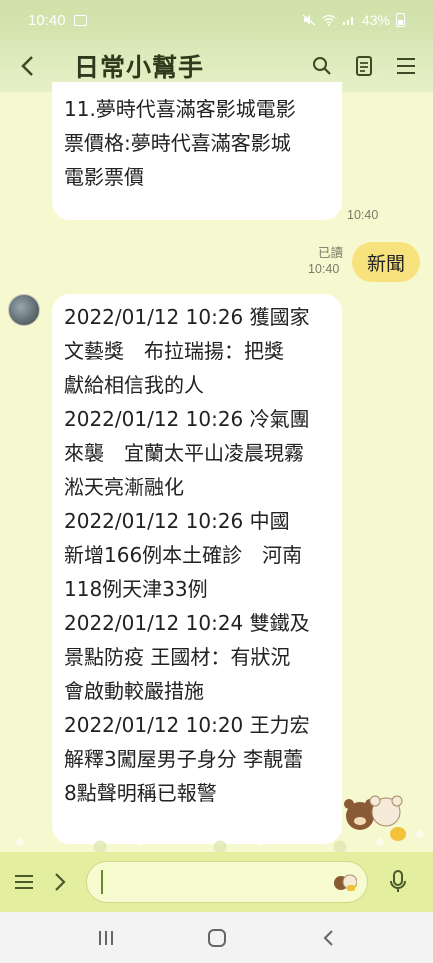 This screenshot has height=963, width=433. I want to click on text-cursor, so click(102, 882).